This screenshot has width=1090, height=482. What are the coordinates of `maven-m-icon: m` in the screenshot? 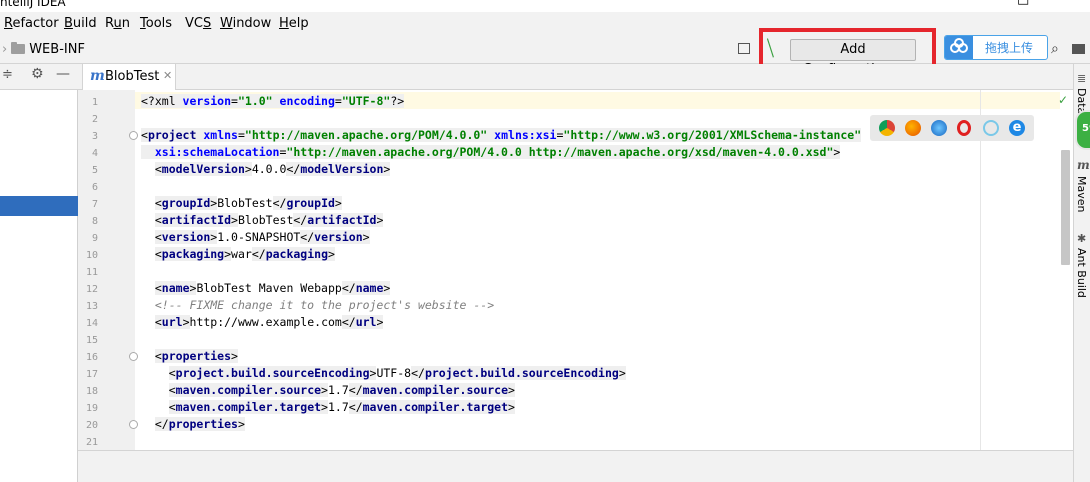 It's located at (97, 76).